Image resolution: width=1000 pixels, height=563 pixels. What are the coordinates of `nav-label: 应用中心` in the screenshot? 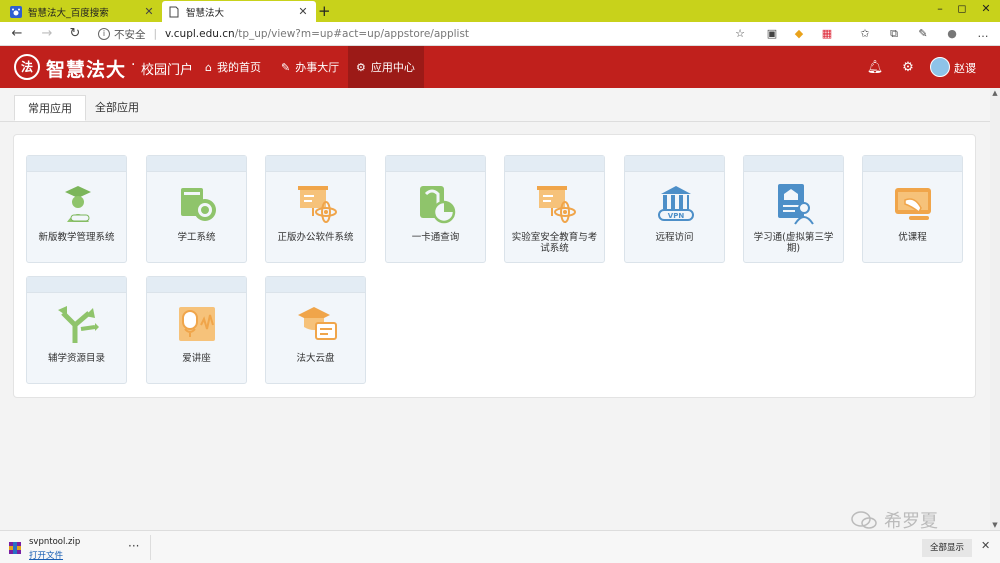 It's located at (392, 67).